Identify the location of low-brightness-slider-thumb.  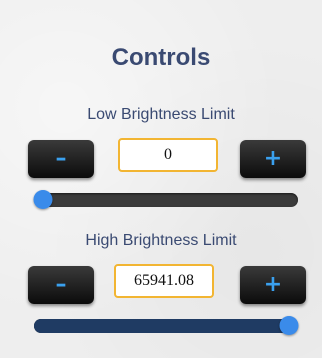
(43, 199).